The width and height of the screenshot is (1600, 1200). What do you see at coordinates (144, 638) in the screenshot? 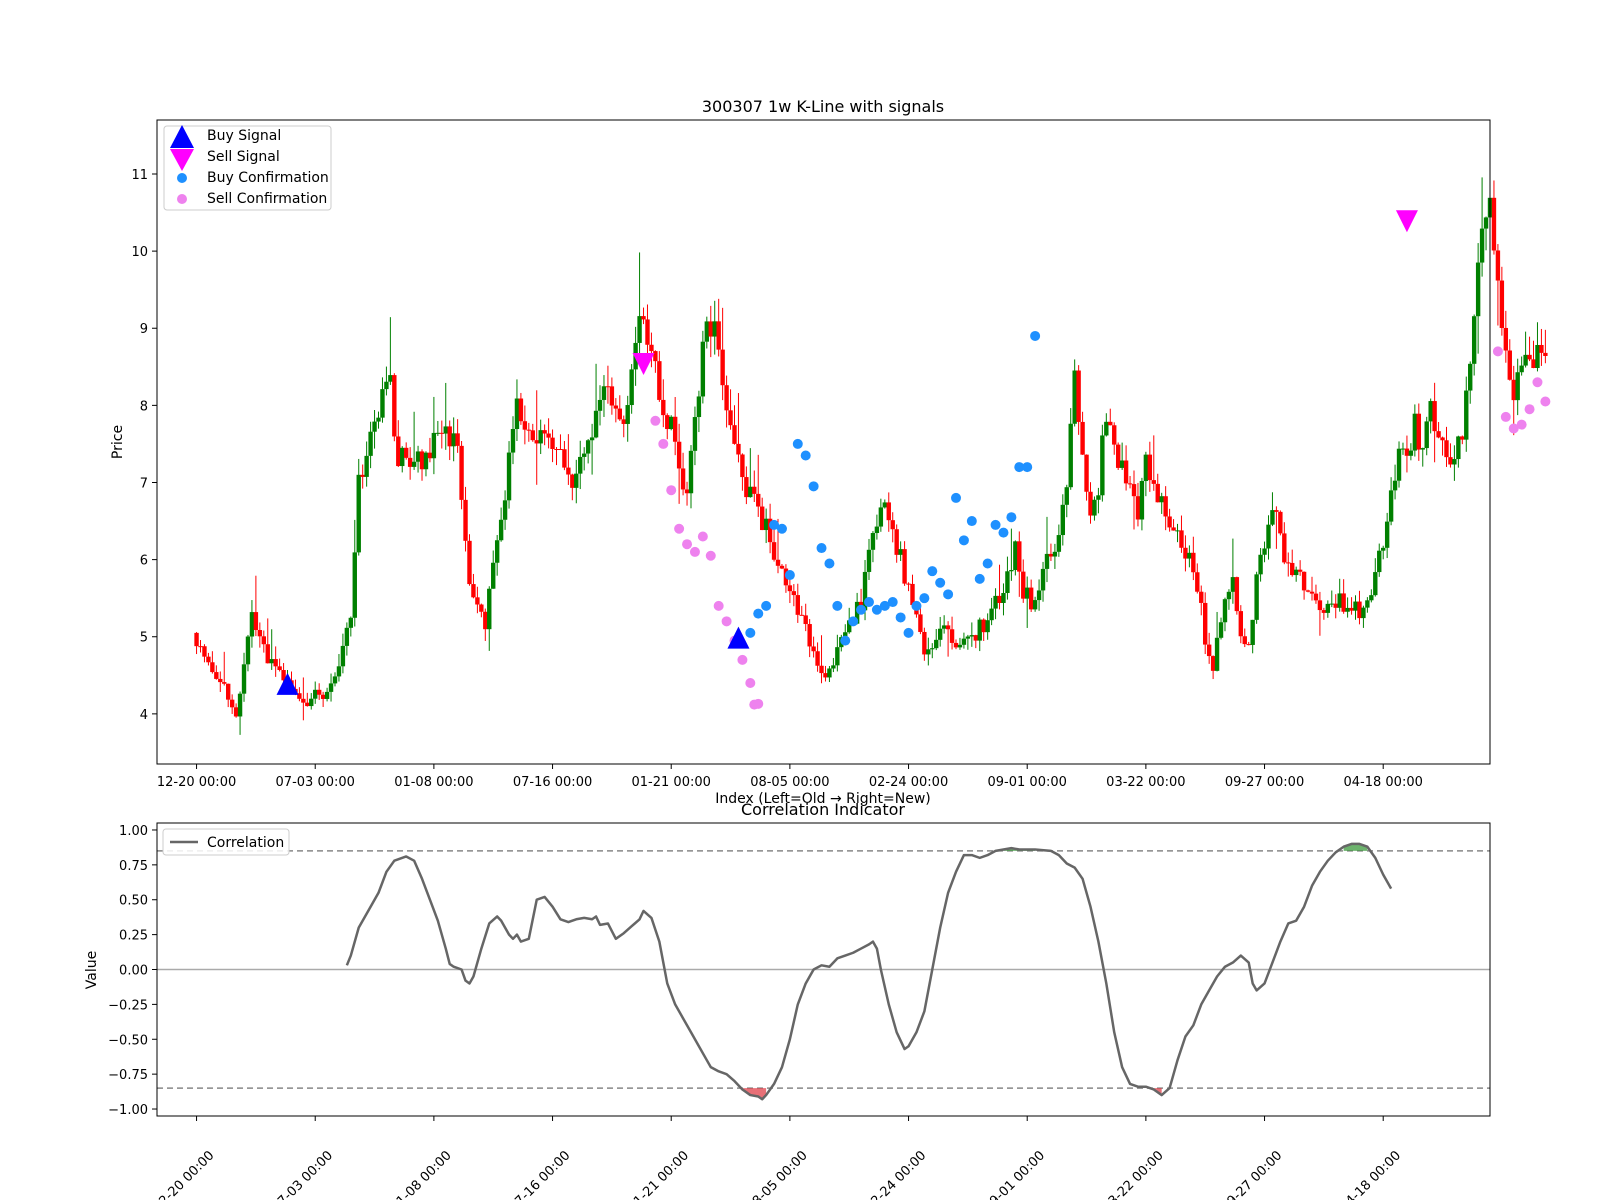
I see `kline-y-tick-label: 5` at bounding box center [144, 638].